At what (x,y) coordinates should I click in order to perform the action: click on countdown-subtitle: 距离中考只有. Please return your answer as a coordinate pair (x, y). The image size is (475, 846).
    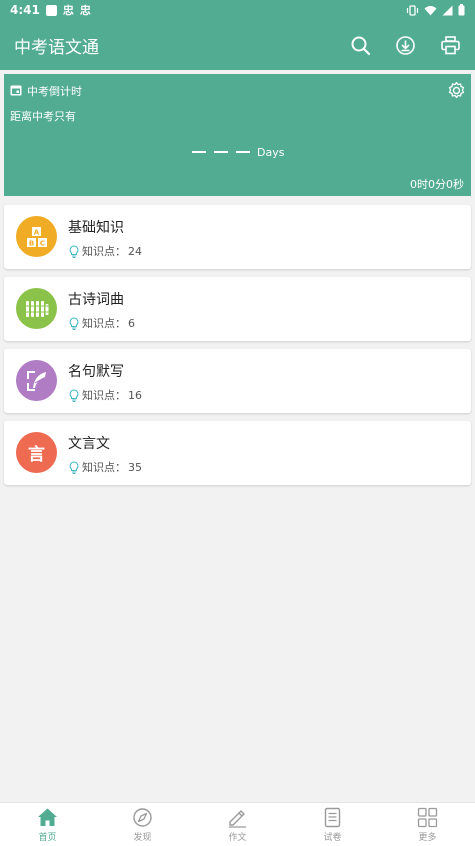
    Looking at the image, I should click on (43, 116).